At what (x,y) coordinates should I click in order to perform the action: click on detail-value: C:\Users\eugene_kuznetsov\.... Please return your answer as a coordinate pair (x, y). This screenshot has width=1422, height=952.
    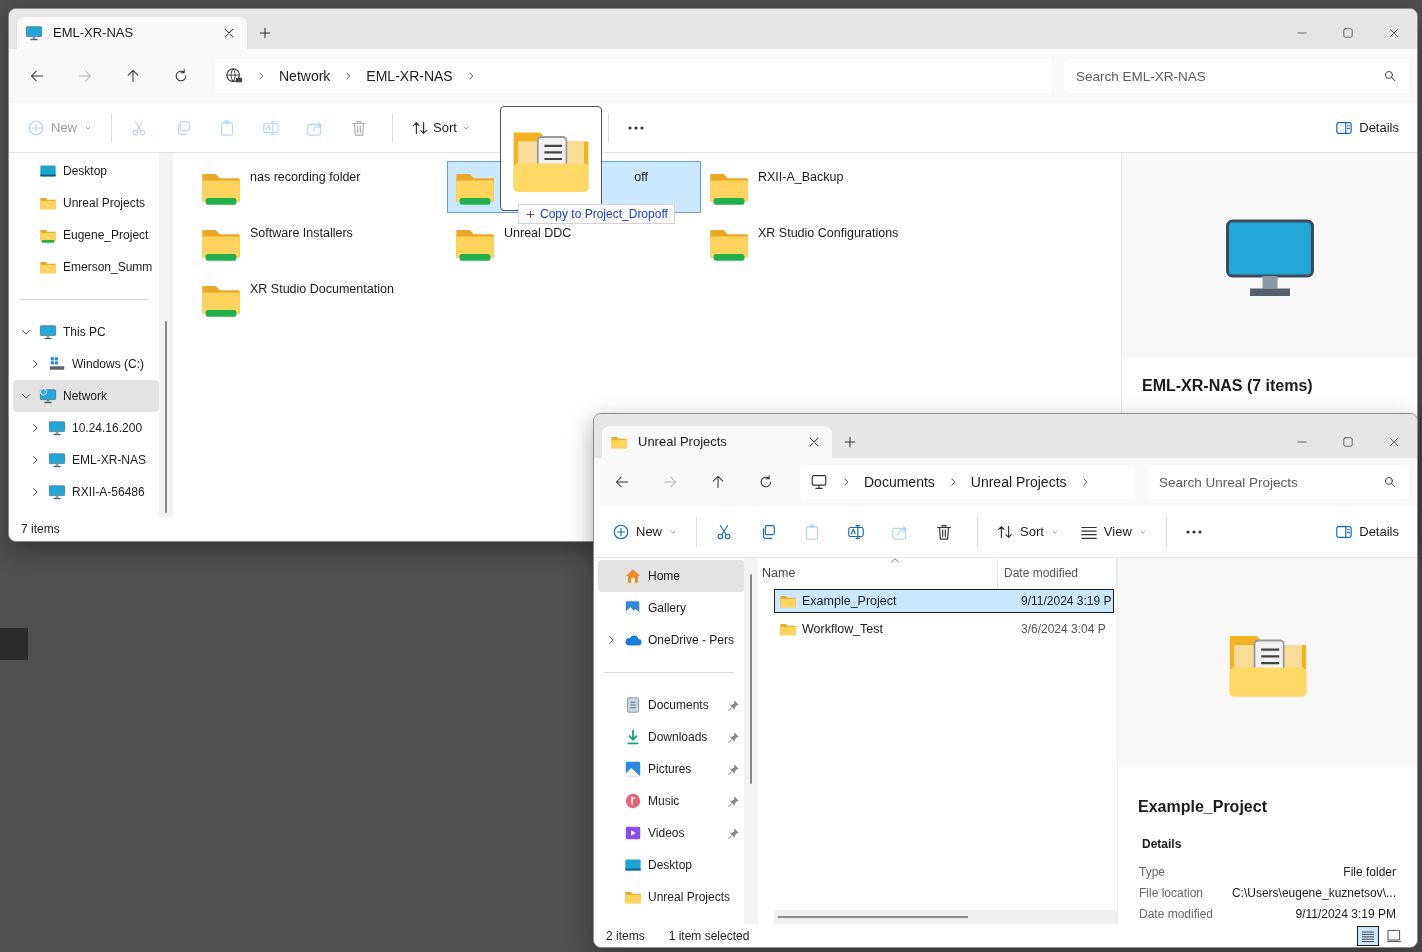
    Looking at the image, I should click on (1313, 893).